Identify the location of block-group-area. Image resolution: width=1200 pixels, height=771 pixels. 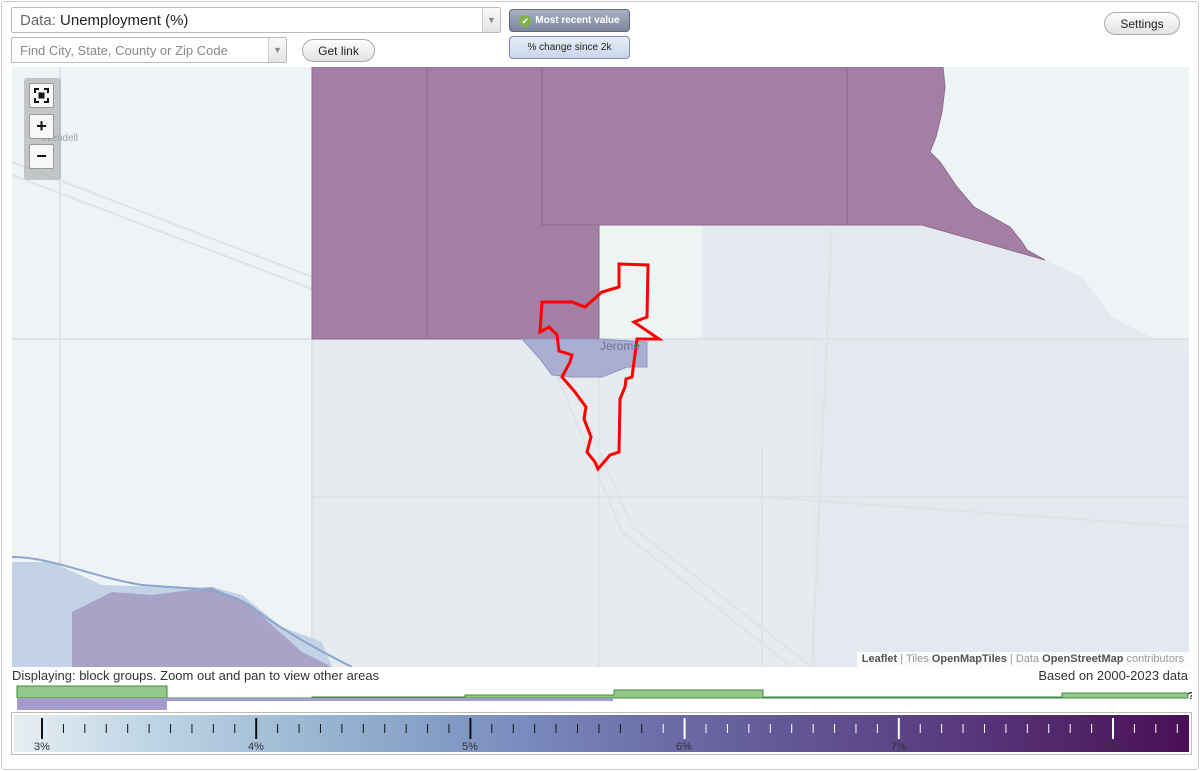
(650, 282).